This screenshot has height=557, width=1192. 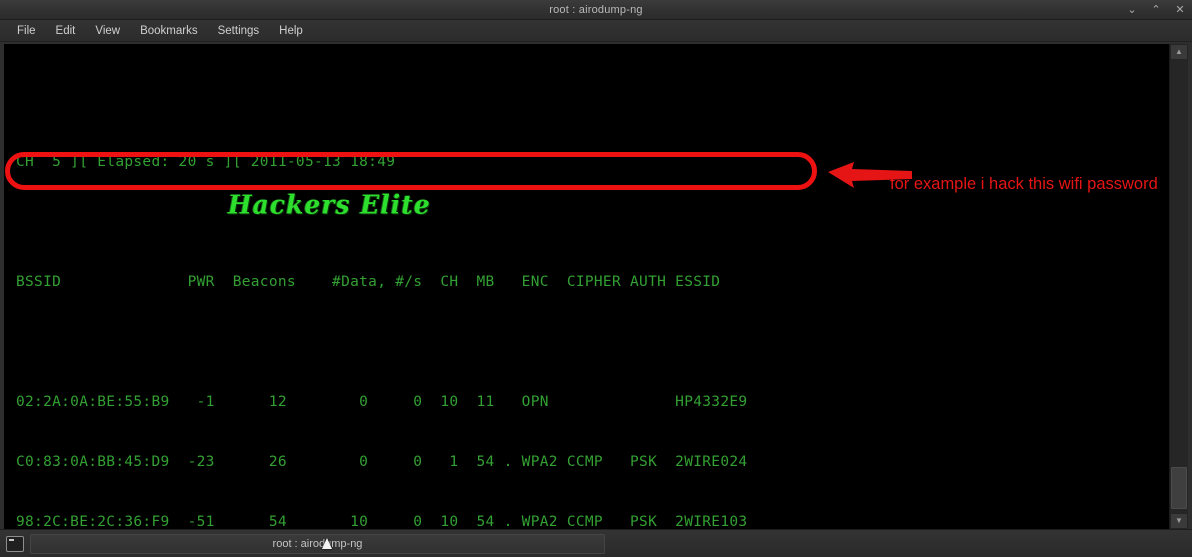 I want to click on taskbar: root : airodump-ng, so click(x=596, y=543).